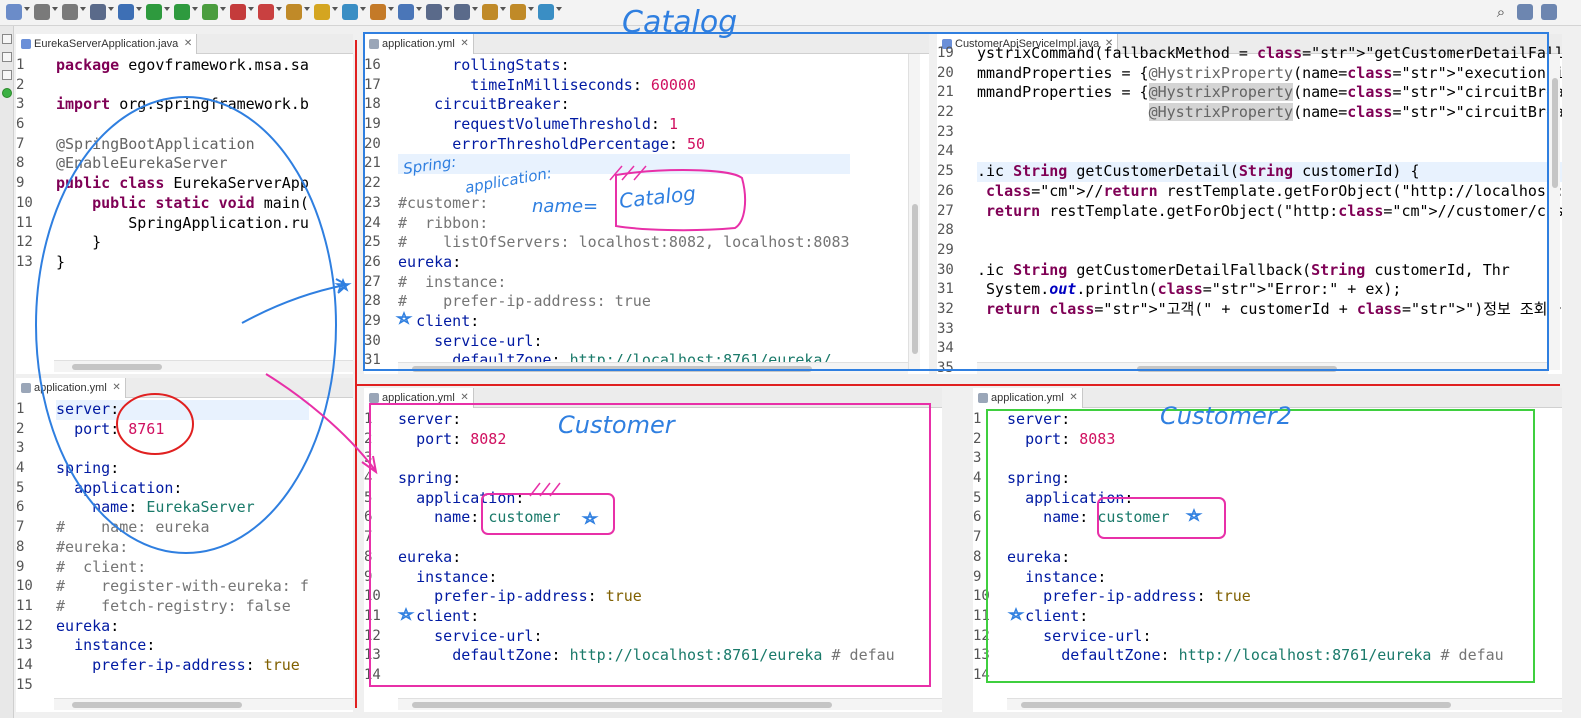 The width and height of the screenshot is (1581, 718). What do you see at coordinates (182, 263) in the screenshot?
I see `code-line: }` at bounding box center [182, 263].